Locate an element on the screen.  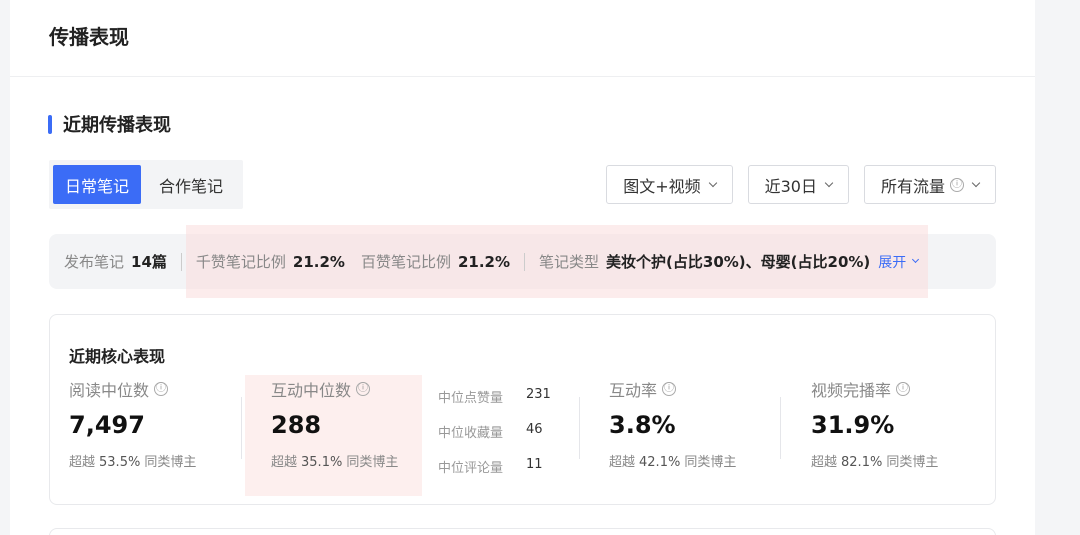
tab-daily-notes: 日常笔记 is located at coordinates (97, 184).